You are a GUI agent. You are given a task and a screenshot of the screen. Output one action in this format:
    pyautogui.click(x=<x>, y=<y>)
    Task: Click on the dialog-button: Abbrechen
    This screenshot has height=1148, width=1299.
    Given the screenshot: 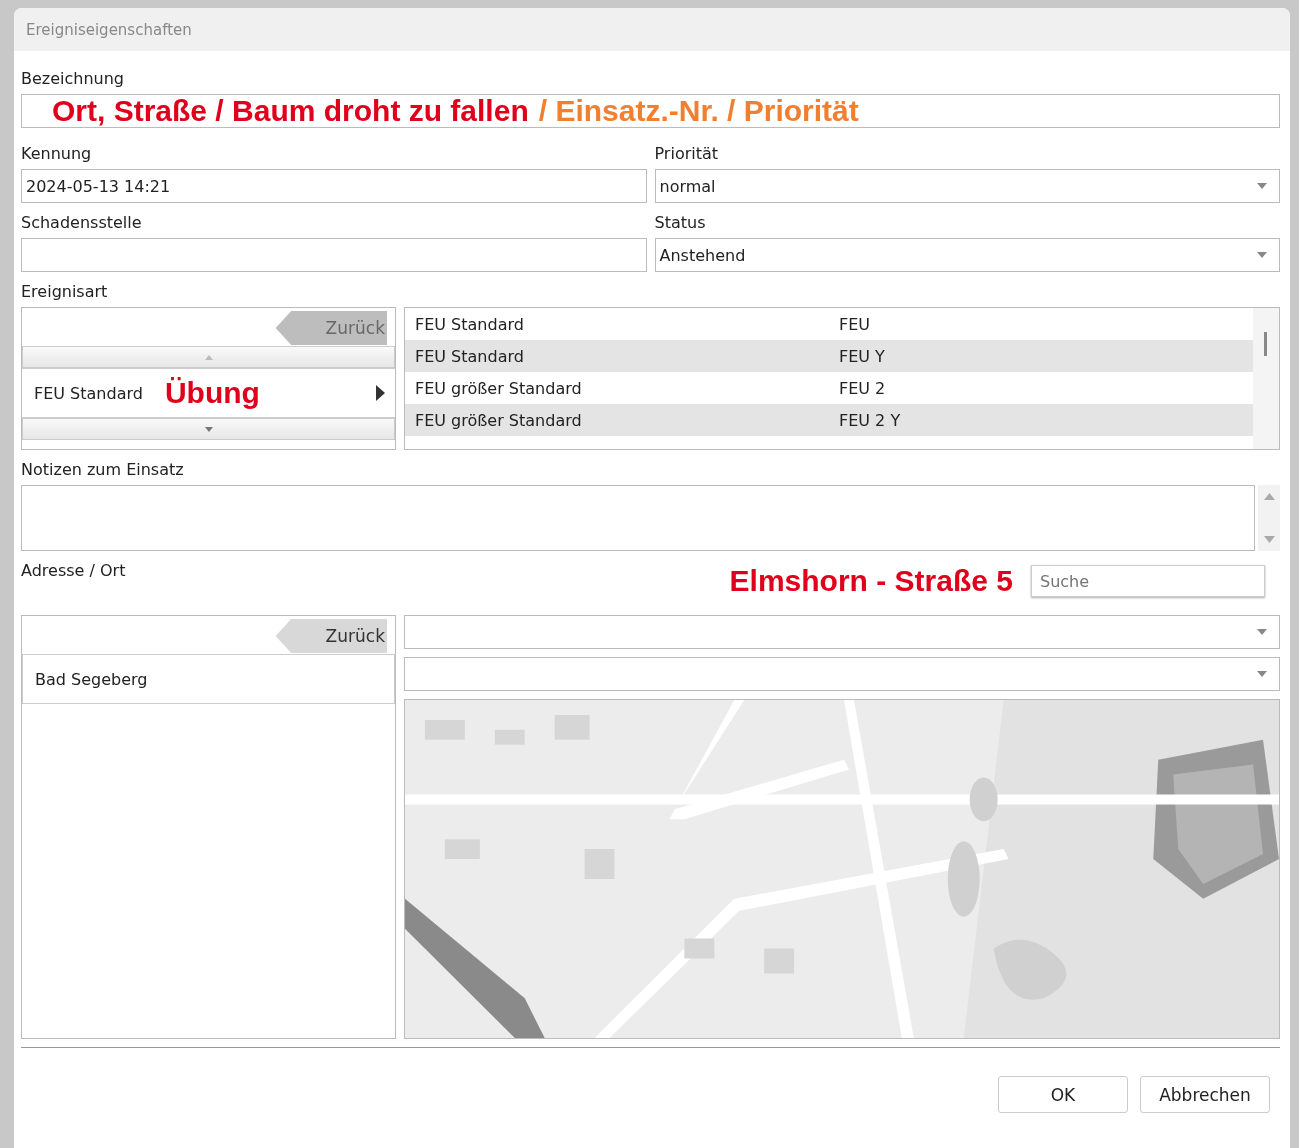 What is the action you would take?
    pyautogui.click(x=1205, y=1094)
    